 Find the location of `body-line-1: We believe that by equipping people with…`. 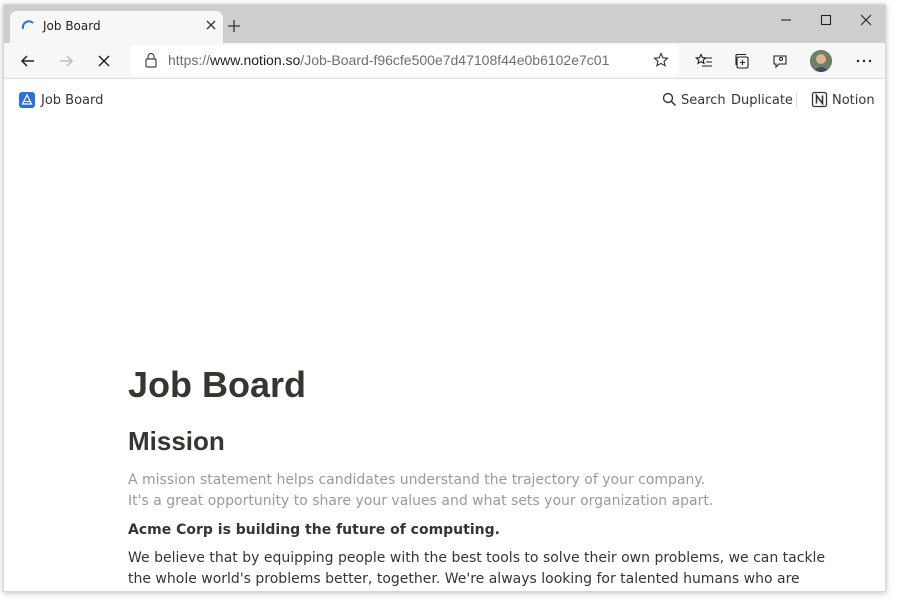

body-line-1: We believe that by equipping people with… is located at coordinates (477, 558).